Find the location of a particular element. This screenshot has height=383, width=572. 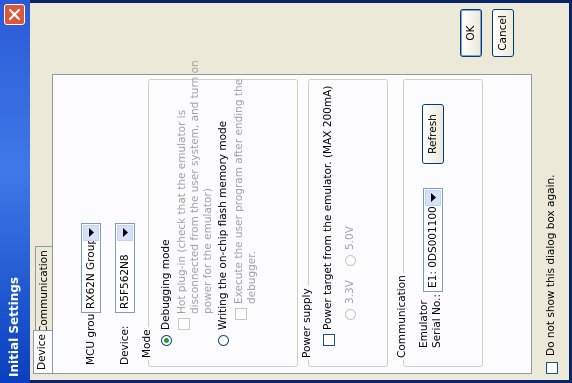

execute-user-program-checkbox is located at coordinates (241, 314).